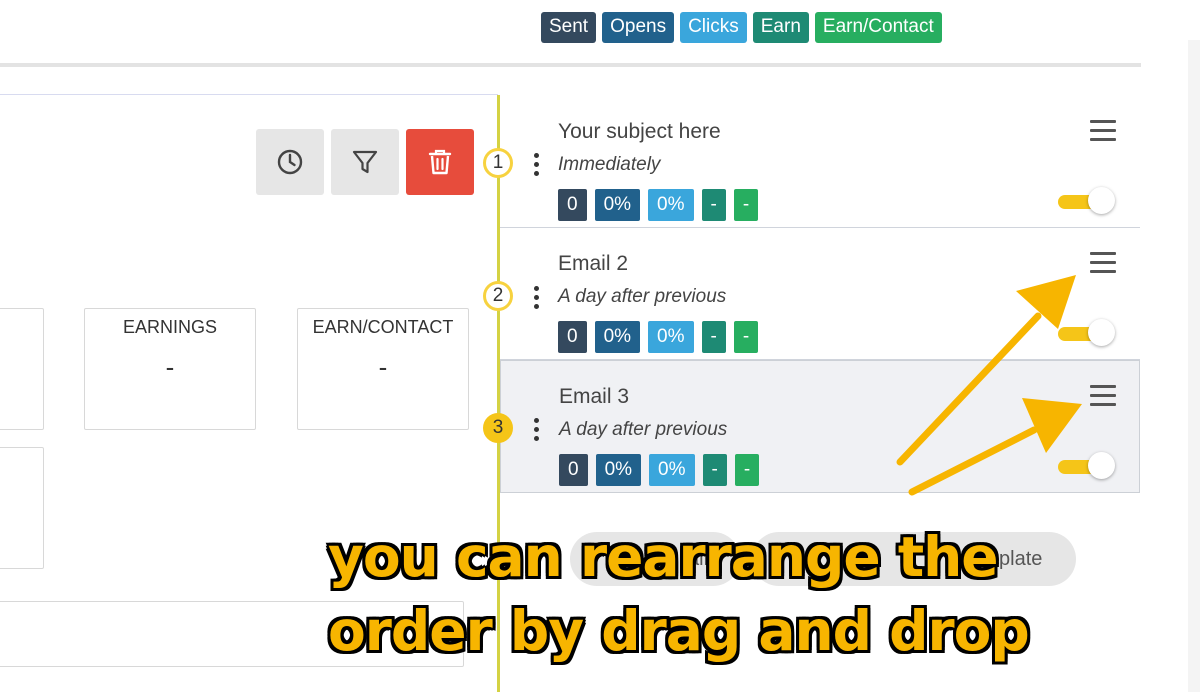 The image size is (1200, 692). What do you see at coordinates (498, 296) in the screenshot?
I see `step-marker-2: 2` at bounding box center [498, 296].